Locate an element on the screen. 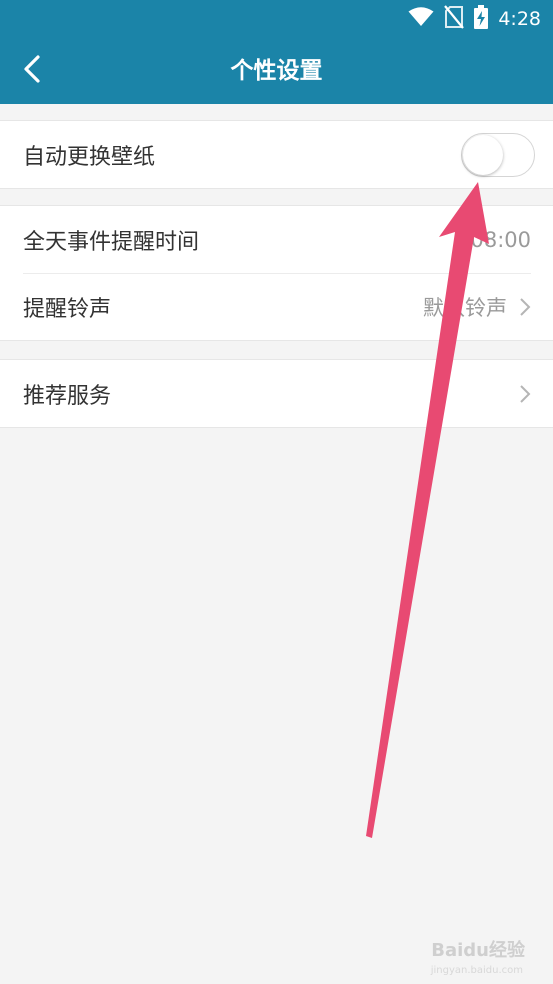 The height and width of the screenshot is (984, 553). settings-group-reminders: 全天事件提醒时间 08:00 提醒铃声 默认铃声 is located at coordinates (276, 273).